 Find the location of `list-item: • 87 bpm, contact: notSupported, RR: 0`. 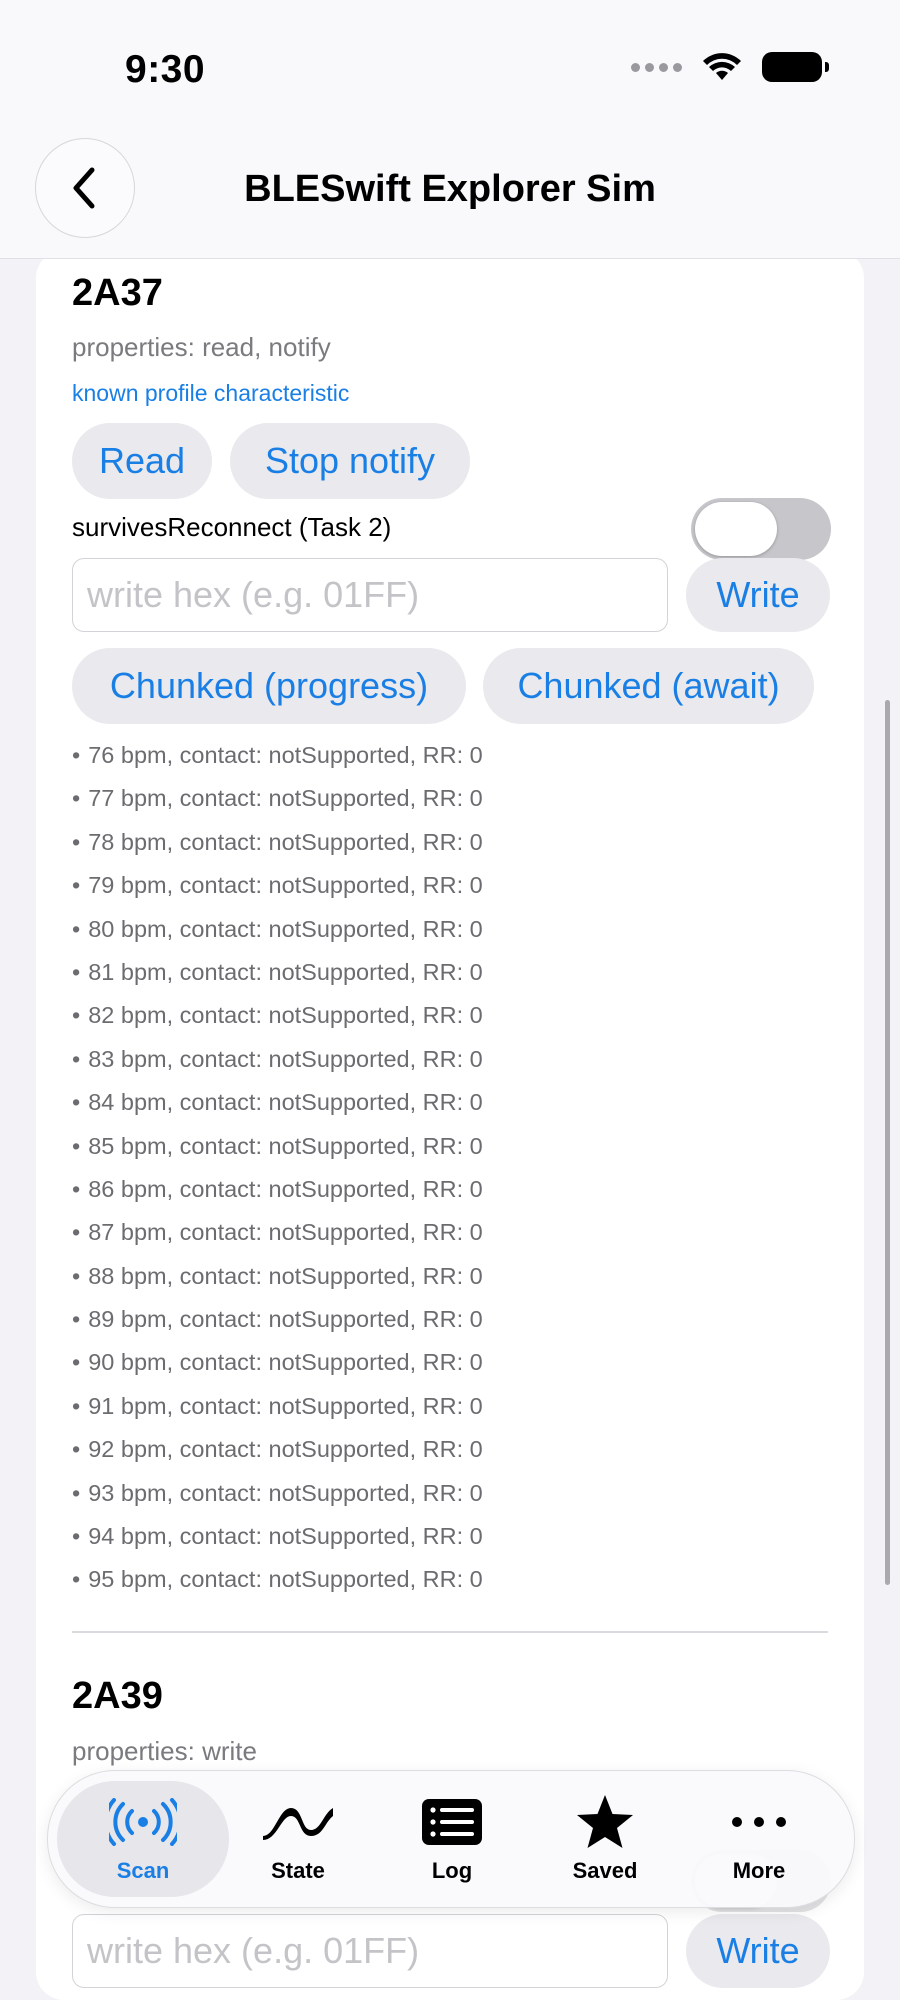

list-item: • 87 bpm, contact: notSupported, RR: 0 is located at coordinates (277, 1232).